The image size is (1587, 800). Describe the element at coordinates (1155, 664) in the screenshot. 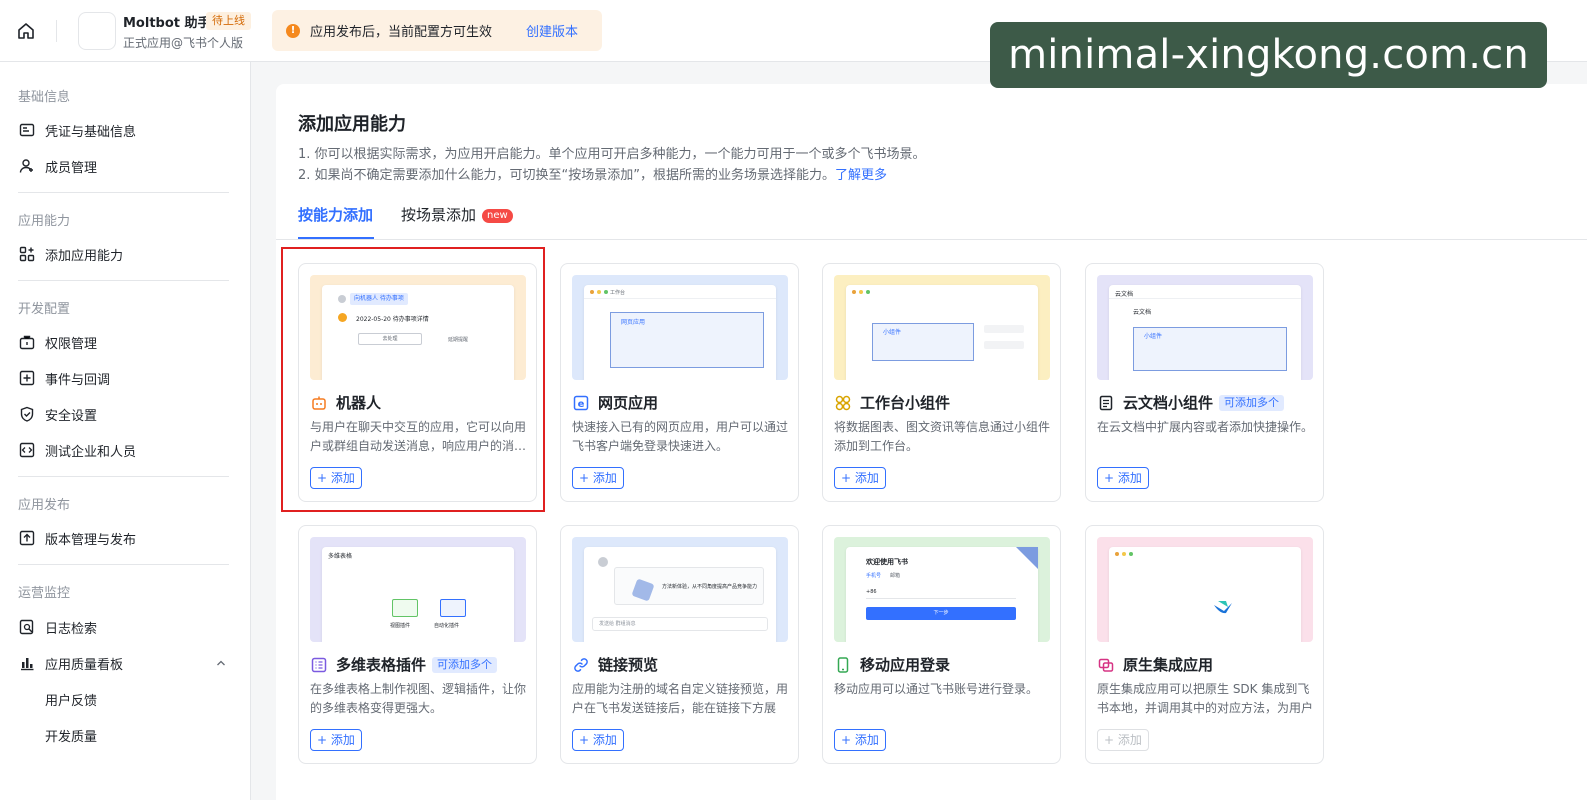

I see `card-title: 原生集成应用` at that location.